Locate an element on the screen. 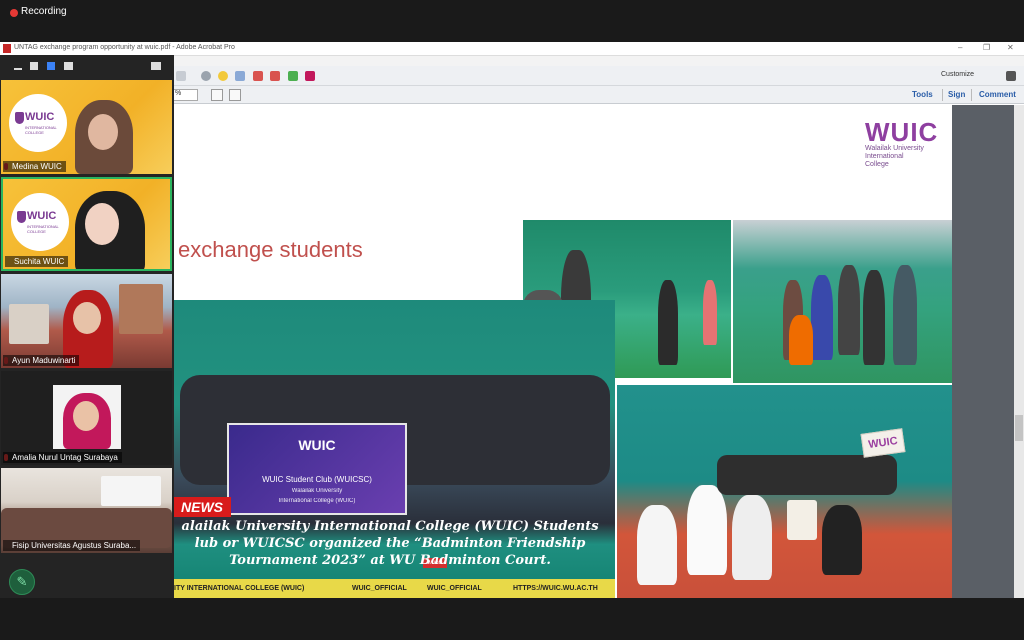  restore-icon: ❐ is located at coordinates (986, 47).